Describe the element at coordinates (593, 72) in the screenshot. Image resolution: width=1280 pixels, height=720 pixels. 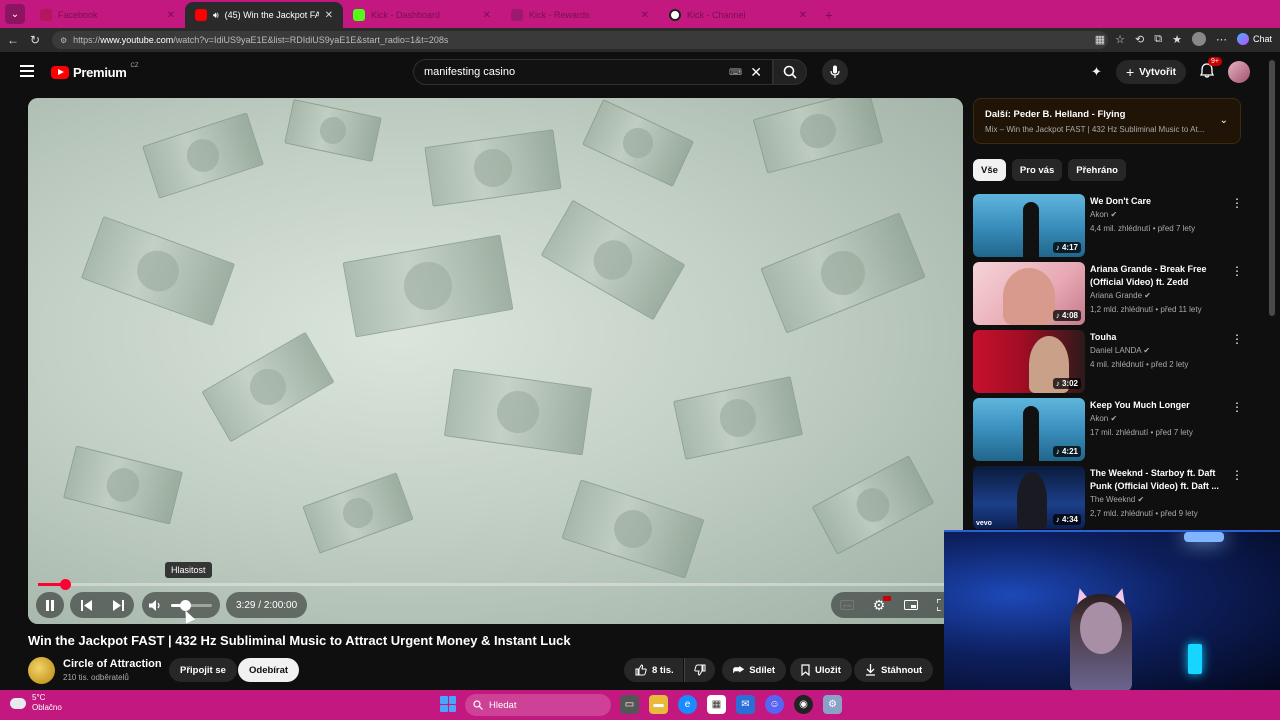
I see `search-input: manifesting casino ⌨ ✕` at that location.